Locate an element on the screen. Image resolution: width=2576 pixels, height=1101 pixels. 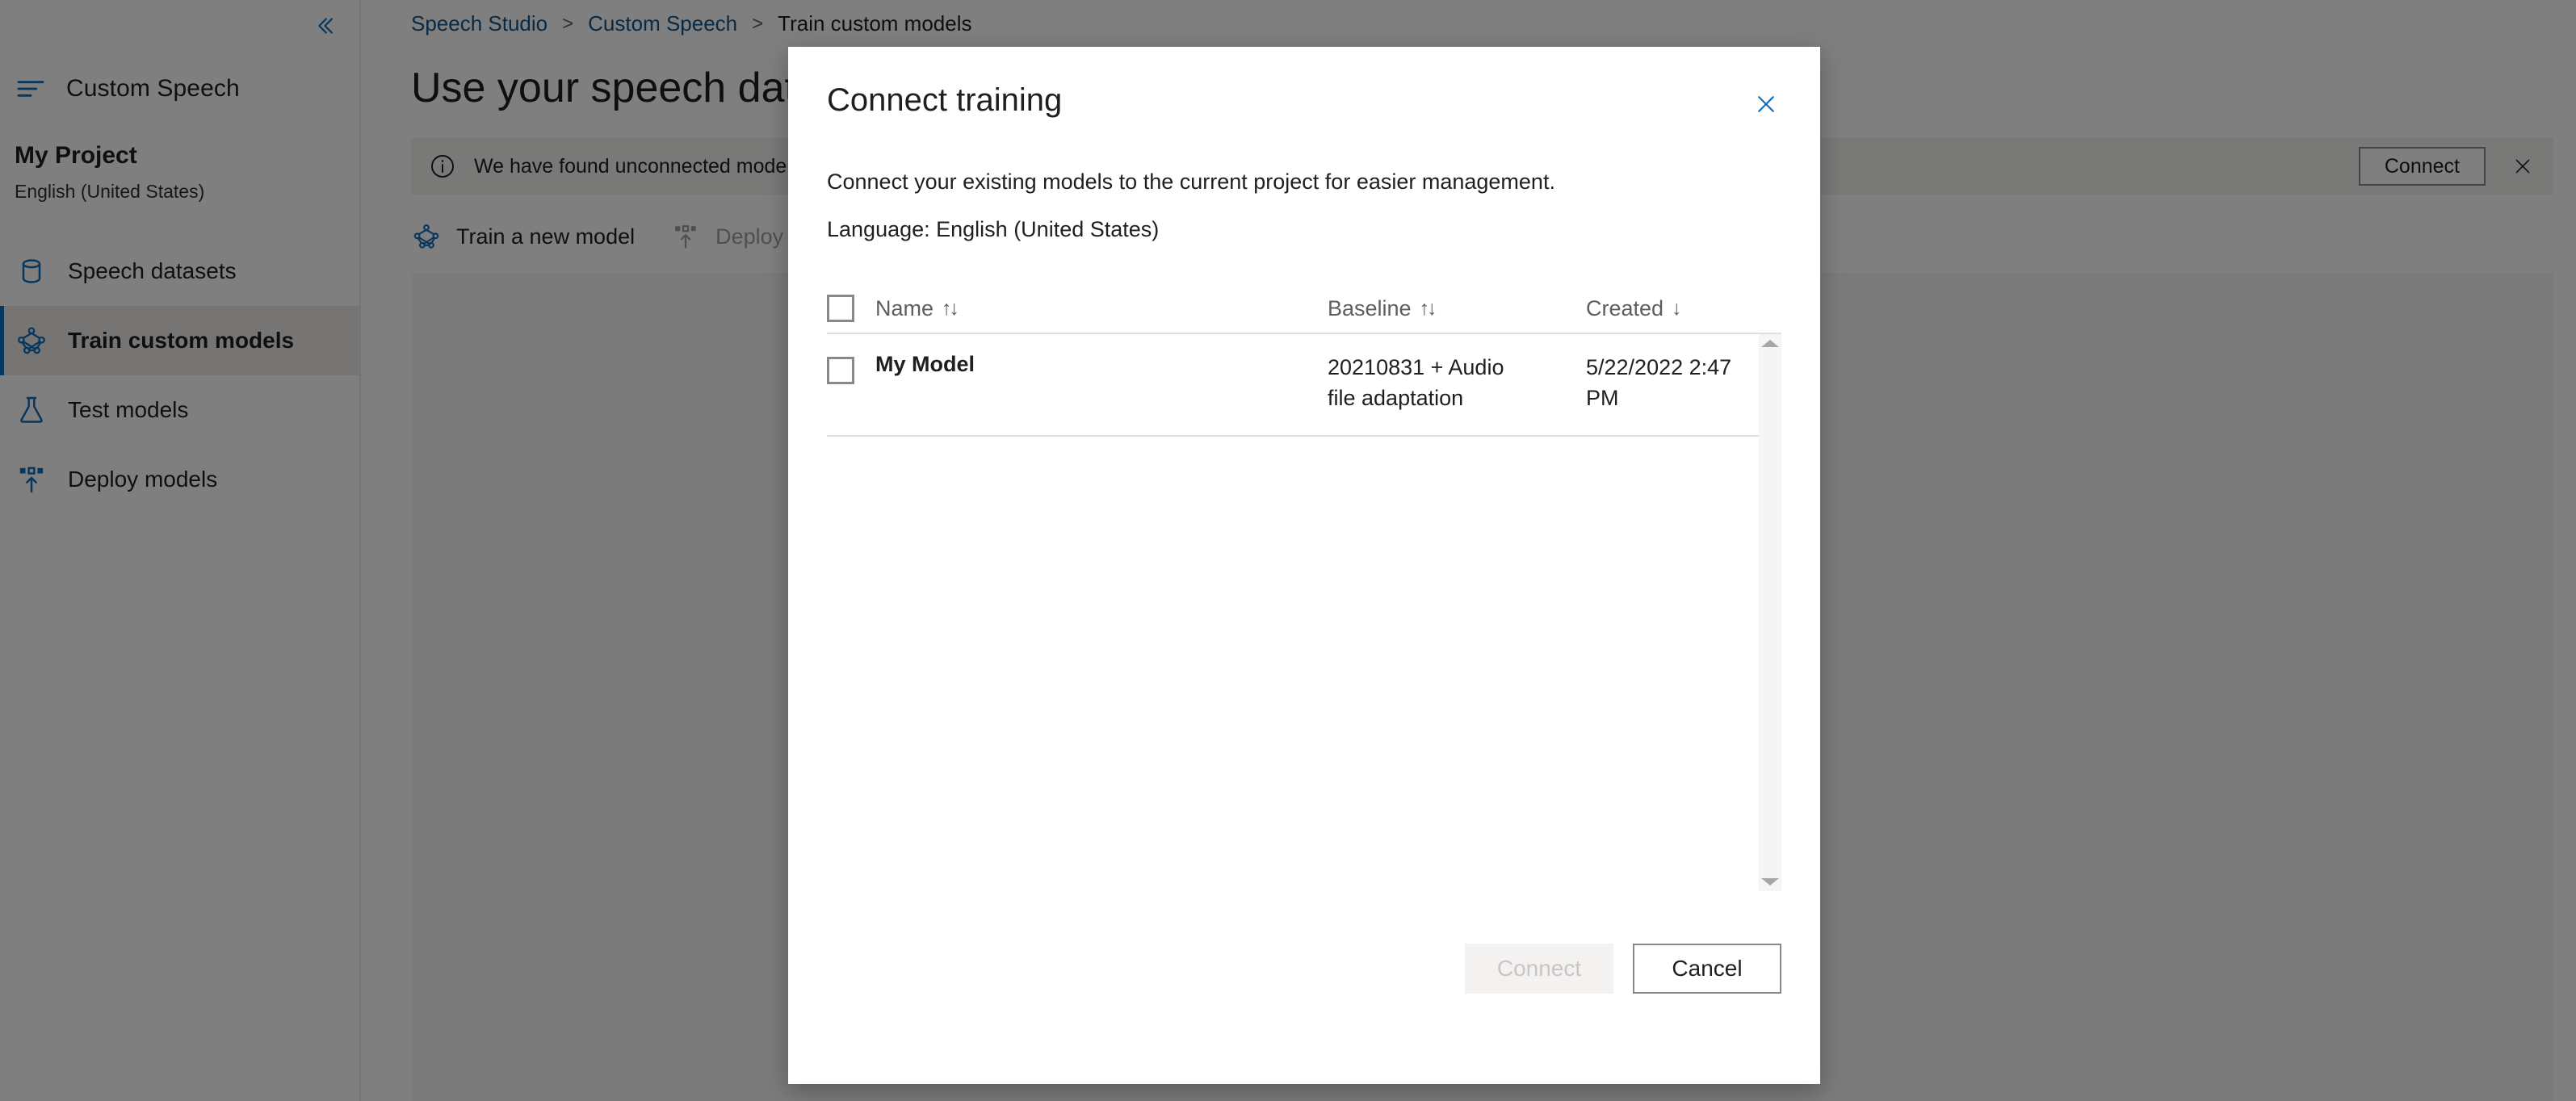
column-header-label: Baseline is located at coordinates (1370, 307).